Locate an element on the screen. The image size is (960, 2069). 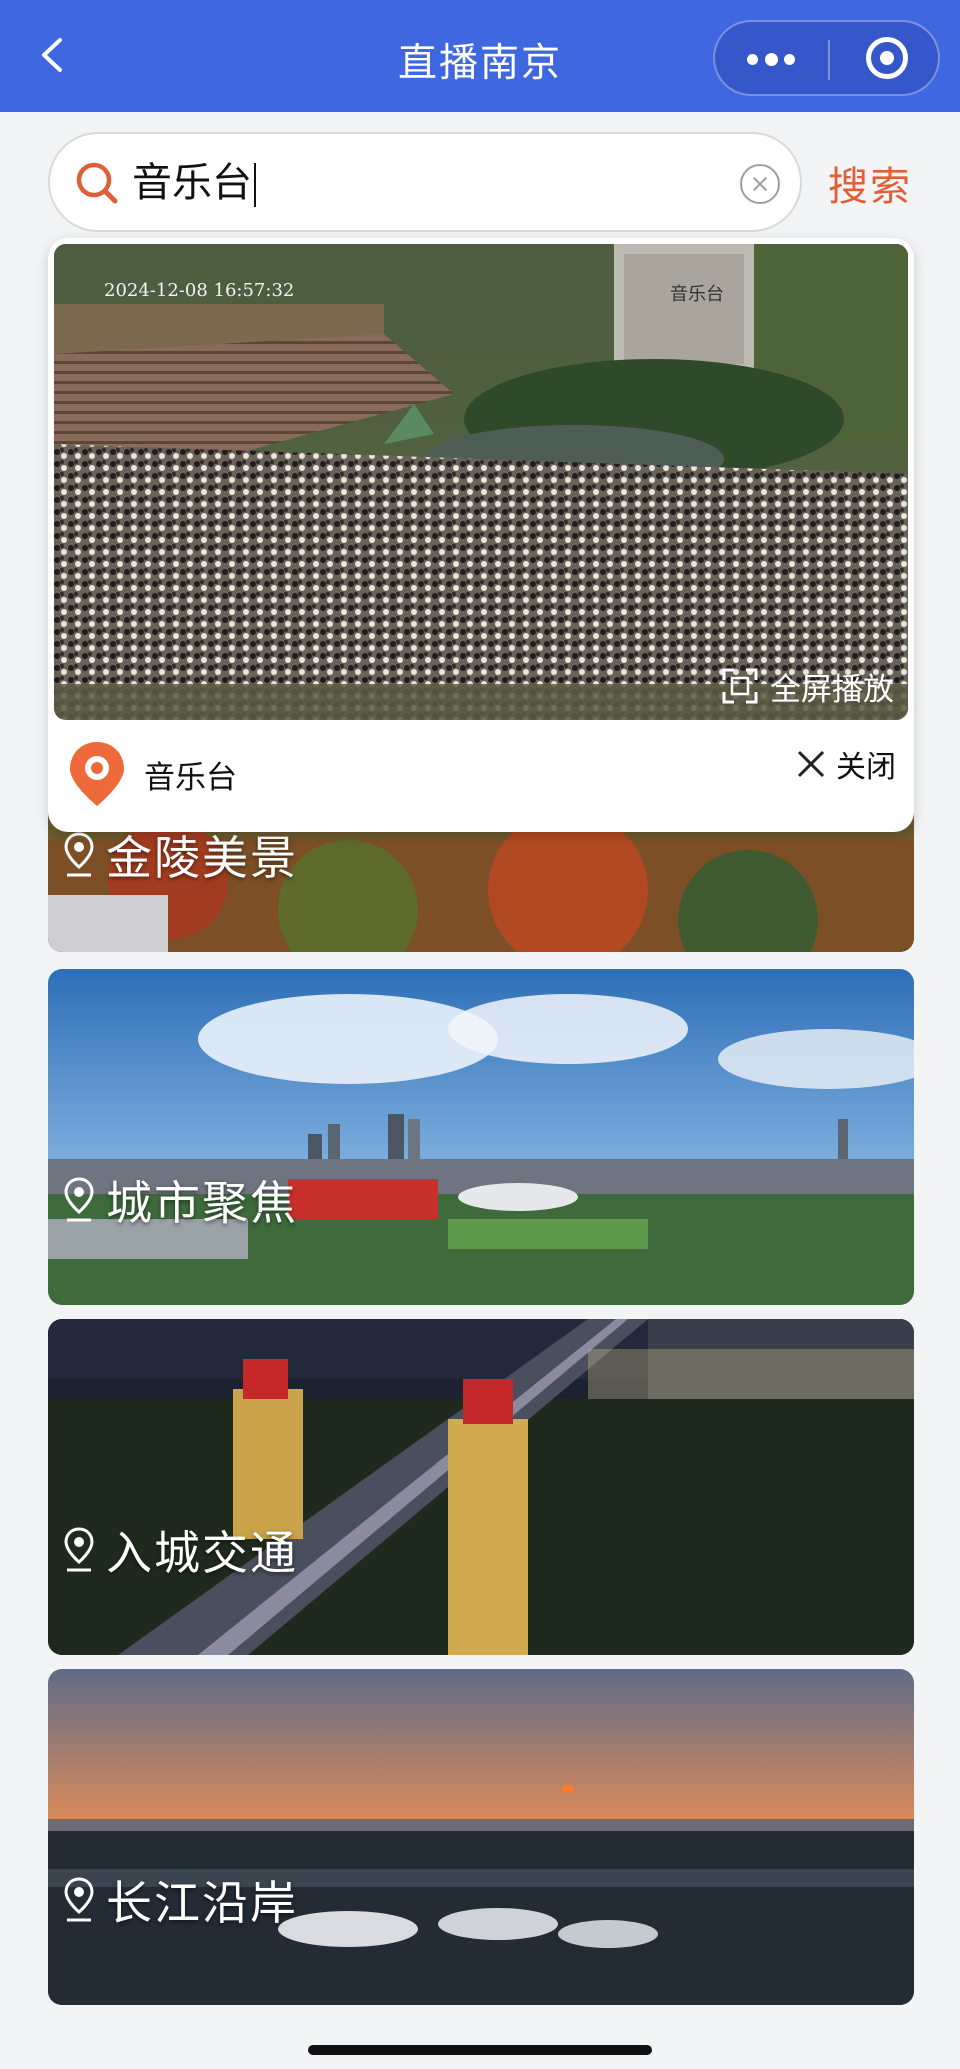
category-label: 城市聚焦 is located at coordinates (180, 1200).